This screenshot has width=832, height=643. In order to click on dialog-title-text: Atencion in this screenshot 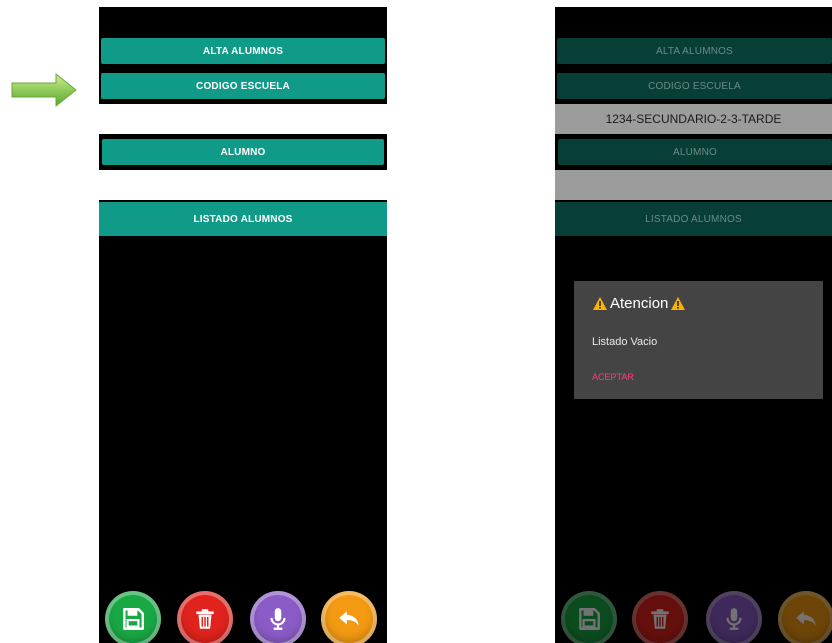, I will do `click(639, 303)`.